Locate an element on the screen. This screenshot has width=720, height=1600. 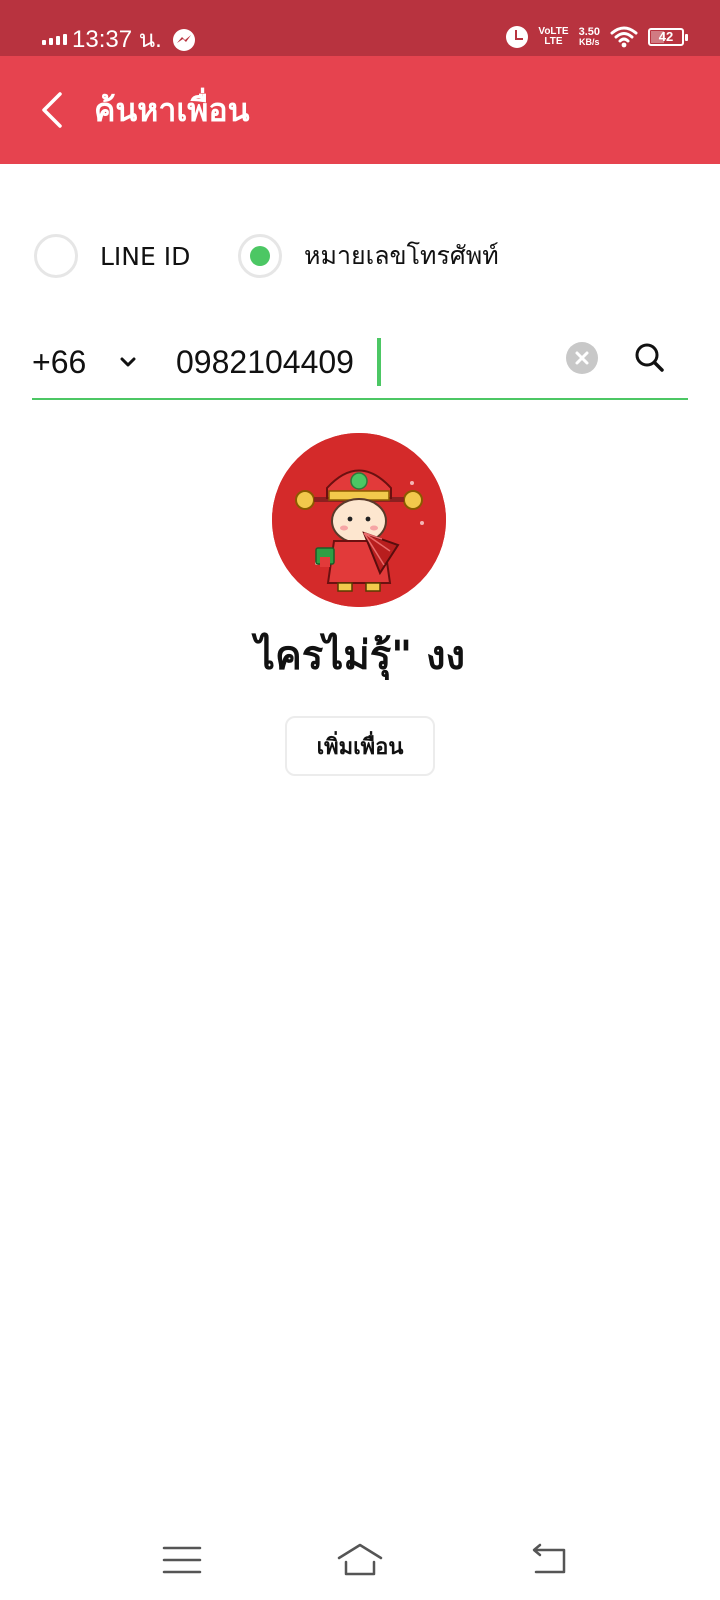
search-icon is located at coordinates (650, 358).